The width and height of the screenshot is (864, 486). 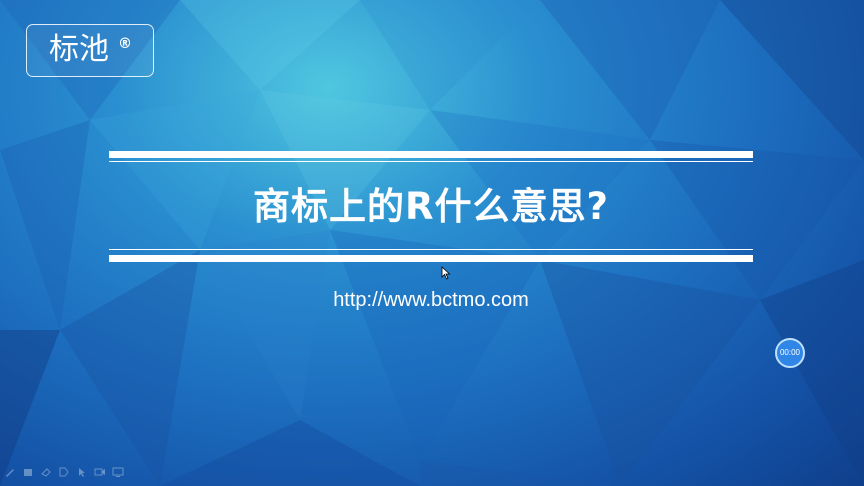 What do you see at coordinates (82, 472) in the screenshot?
I see `pointer-icon` at bounding box center [82, 472].